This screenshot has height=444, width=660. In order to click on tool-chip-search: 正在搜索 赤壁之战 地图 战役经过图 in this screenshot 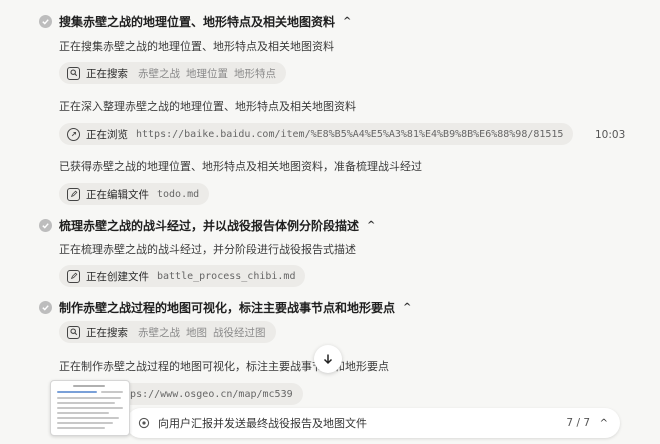, I will do `click(167, 332)`.